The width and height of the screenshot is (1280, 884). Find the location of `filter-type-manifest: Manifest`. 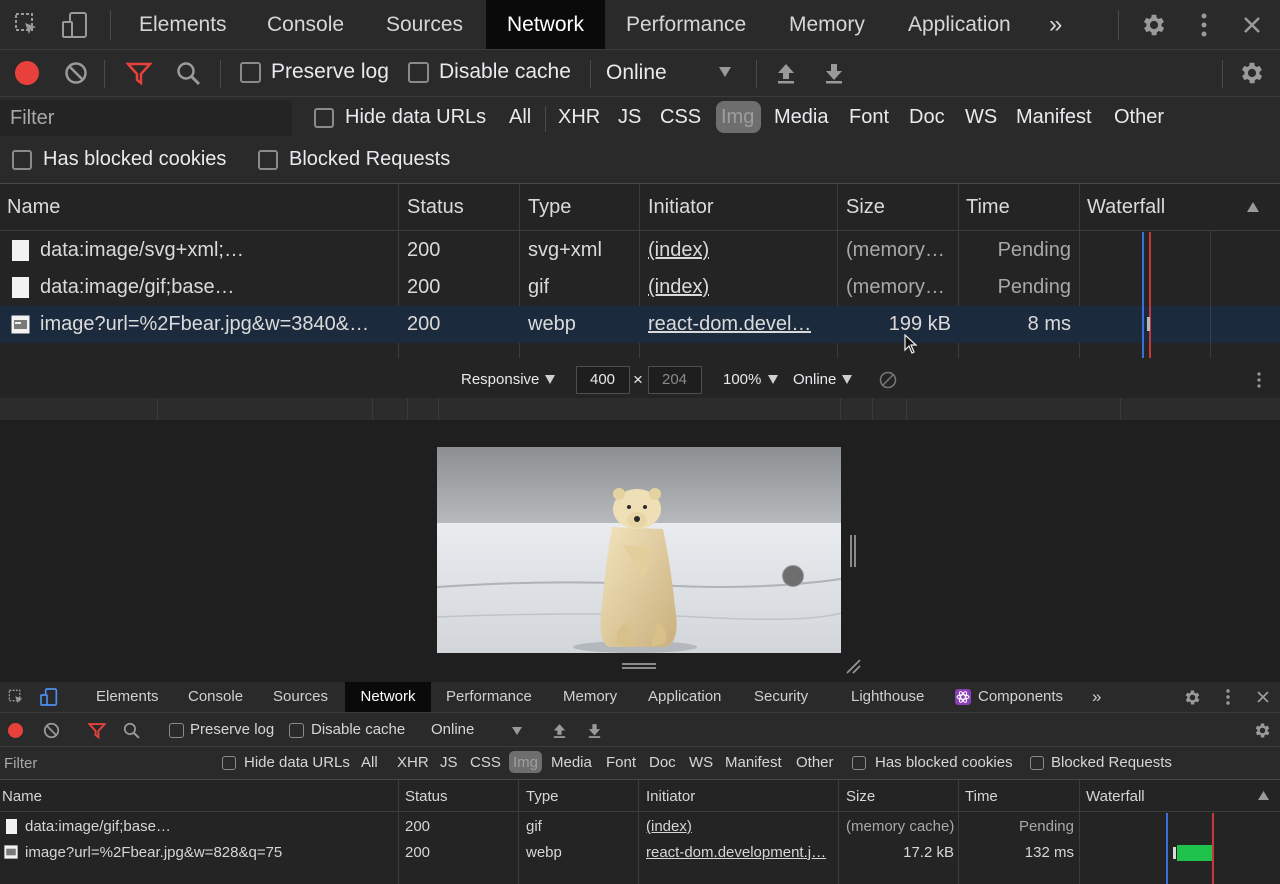

filter-type-manifest: Manifest is located at coordinates (753, 762).